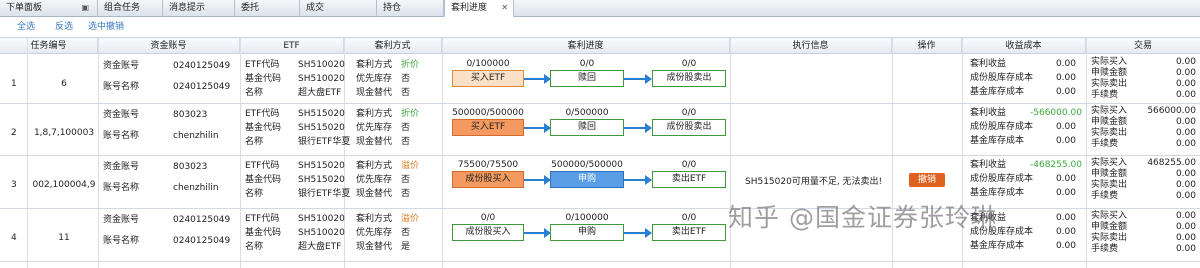 The image size is (1200, 268). I want to click on trade-sell-label: 实际卖出, so click(1109, 185).